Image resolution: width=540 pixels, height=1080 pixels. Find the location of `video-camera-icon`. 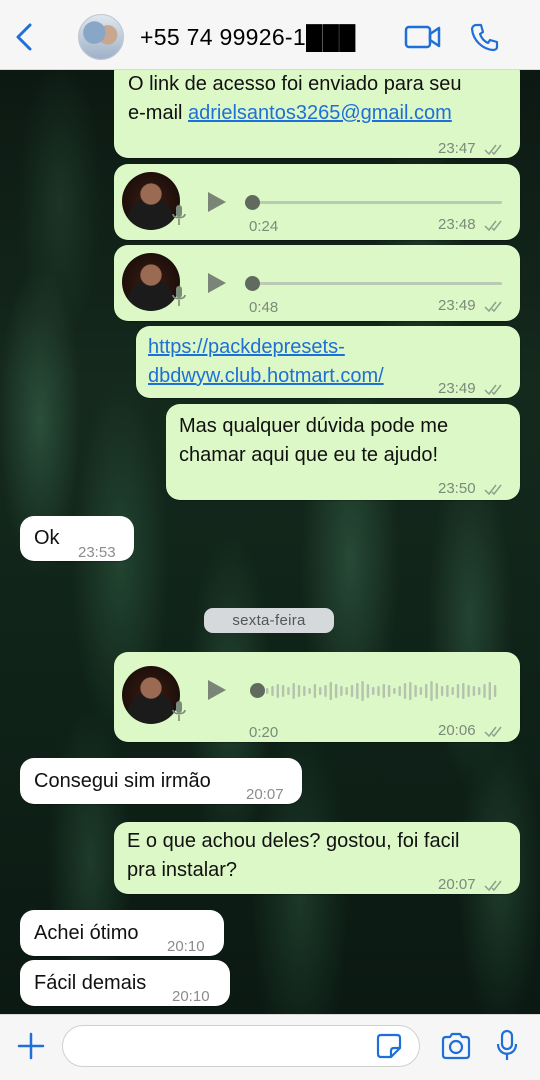

video-camera-icon is located at coordinates (422, 37).